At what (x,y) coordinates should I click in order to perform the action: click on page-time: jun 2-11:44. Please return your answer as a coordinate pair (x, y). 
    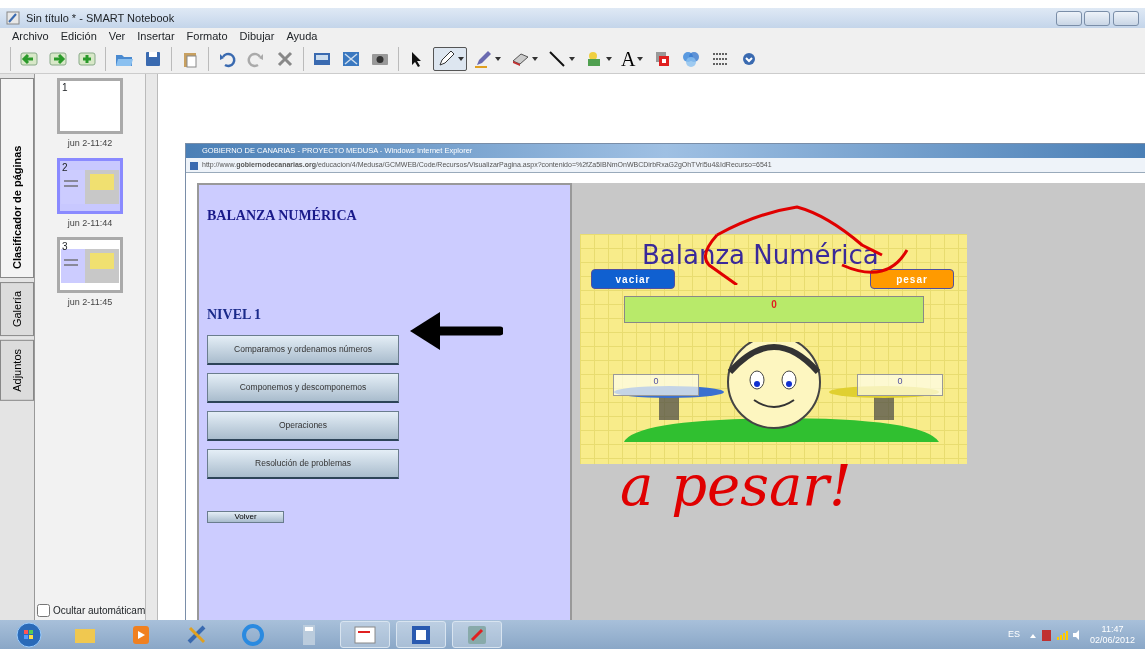
    Looking at the image, I should click on (90, 223).